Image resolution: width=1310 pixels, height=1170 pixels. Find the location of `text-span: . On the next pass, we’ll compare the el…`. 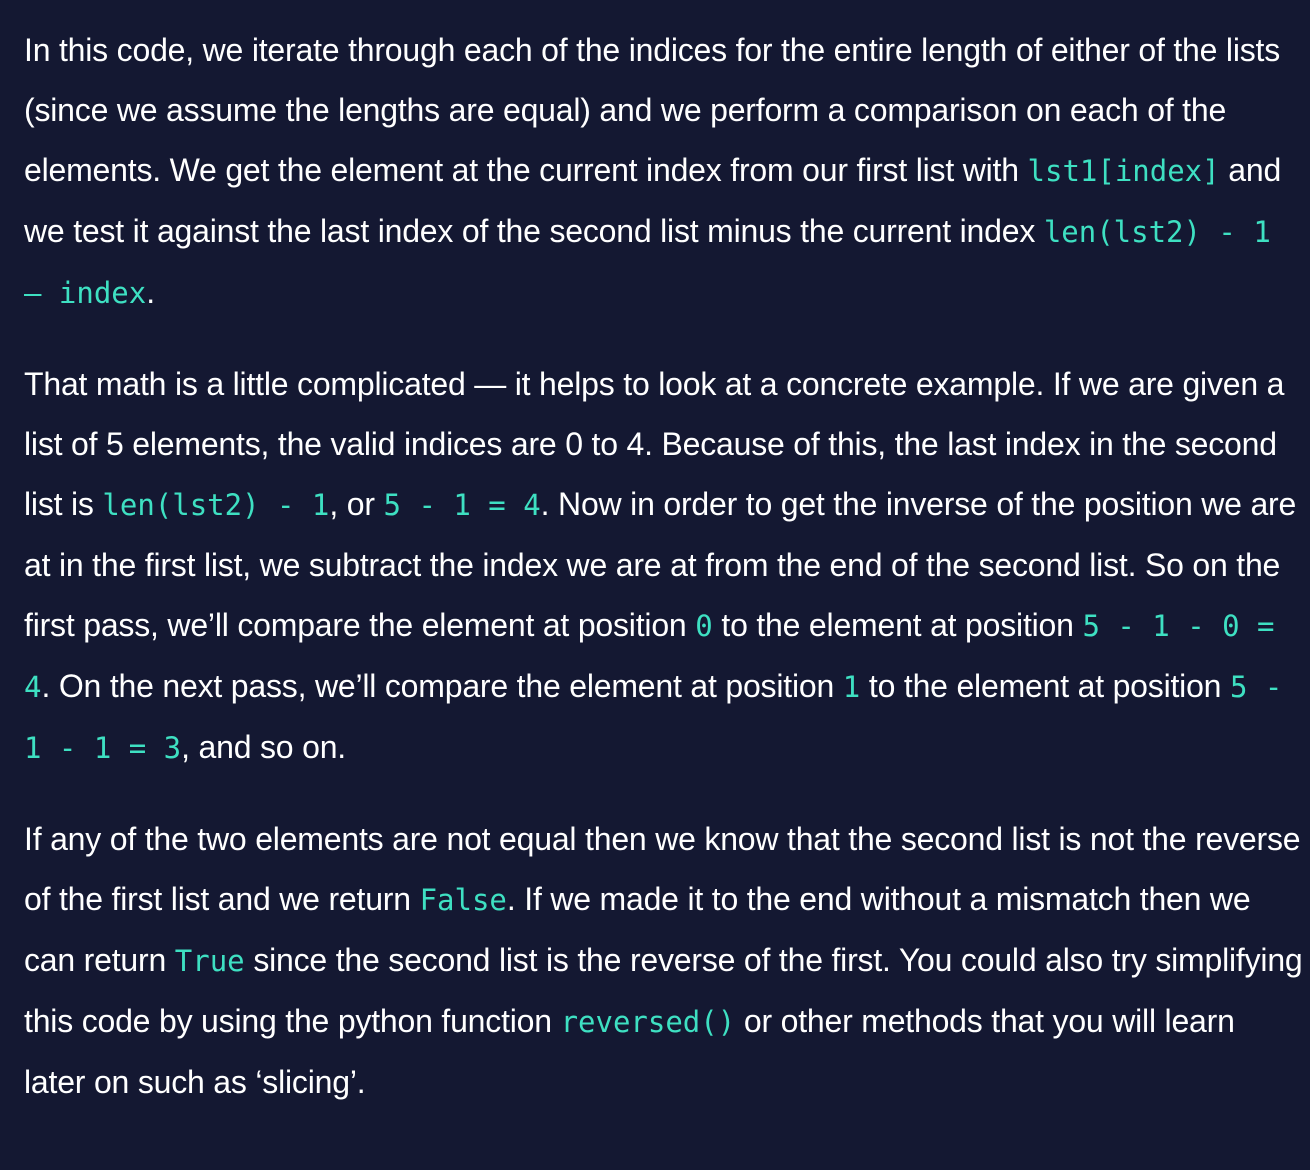

text-span: . On the next pass, we’ll compare the el… is located at coordinates (442, 686).